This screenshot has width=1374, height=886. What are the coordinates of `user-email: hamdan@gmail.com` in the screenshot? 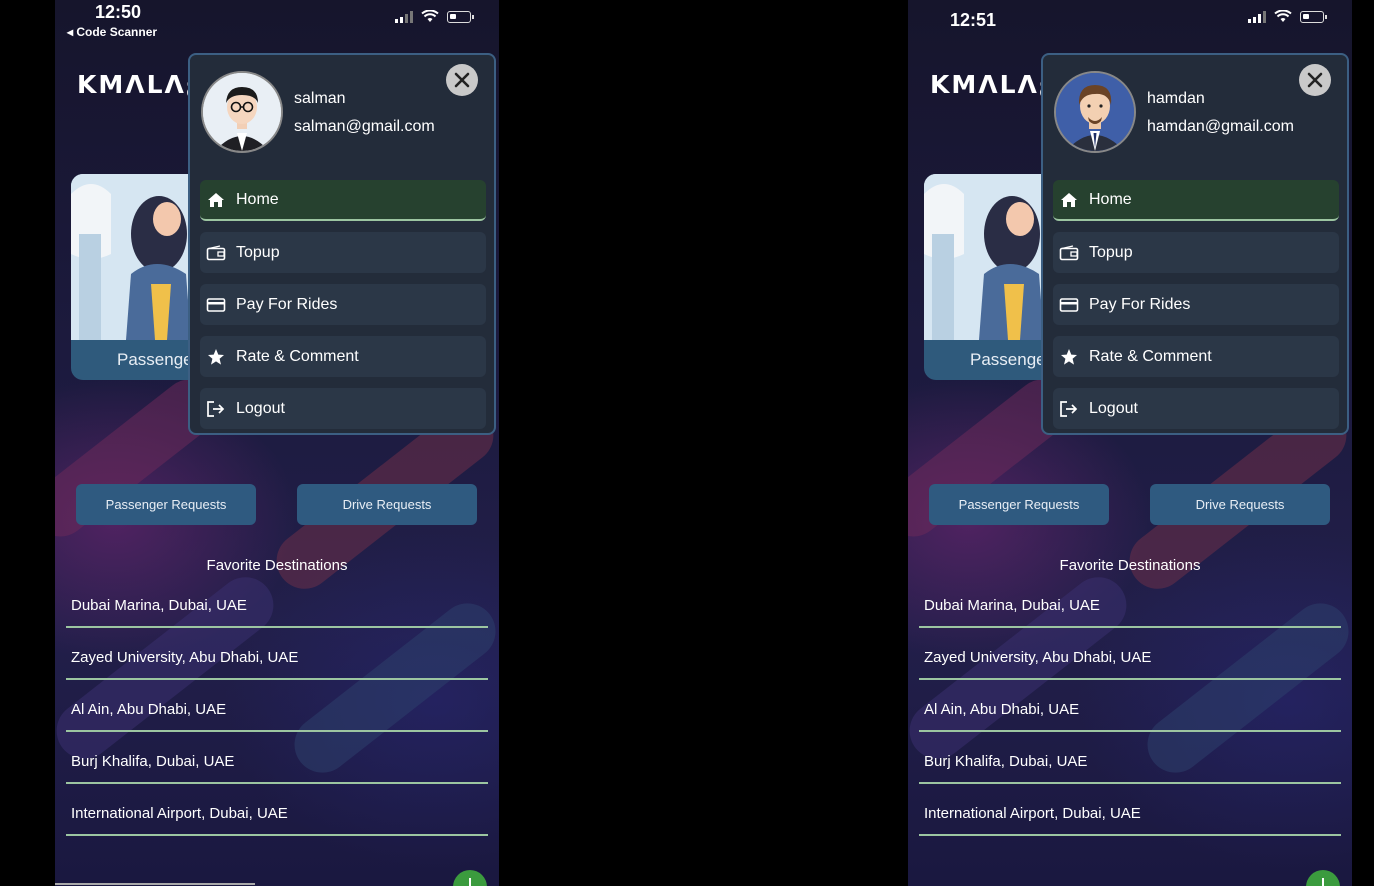 It's located at (1220, 126).